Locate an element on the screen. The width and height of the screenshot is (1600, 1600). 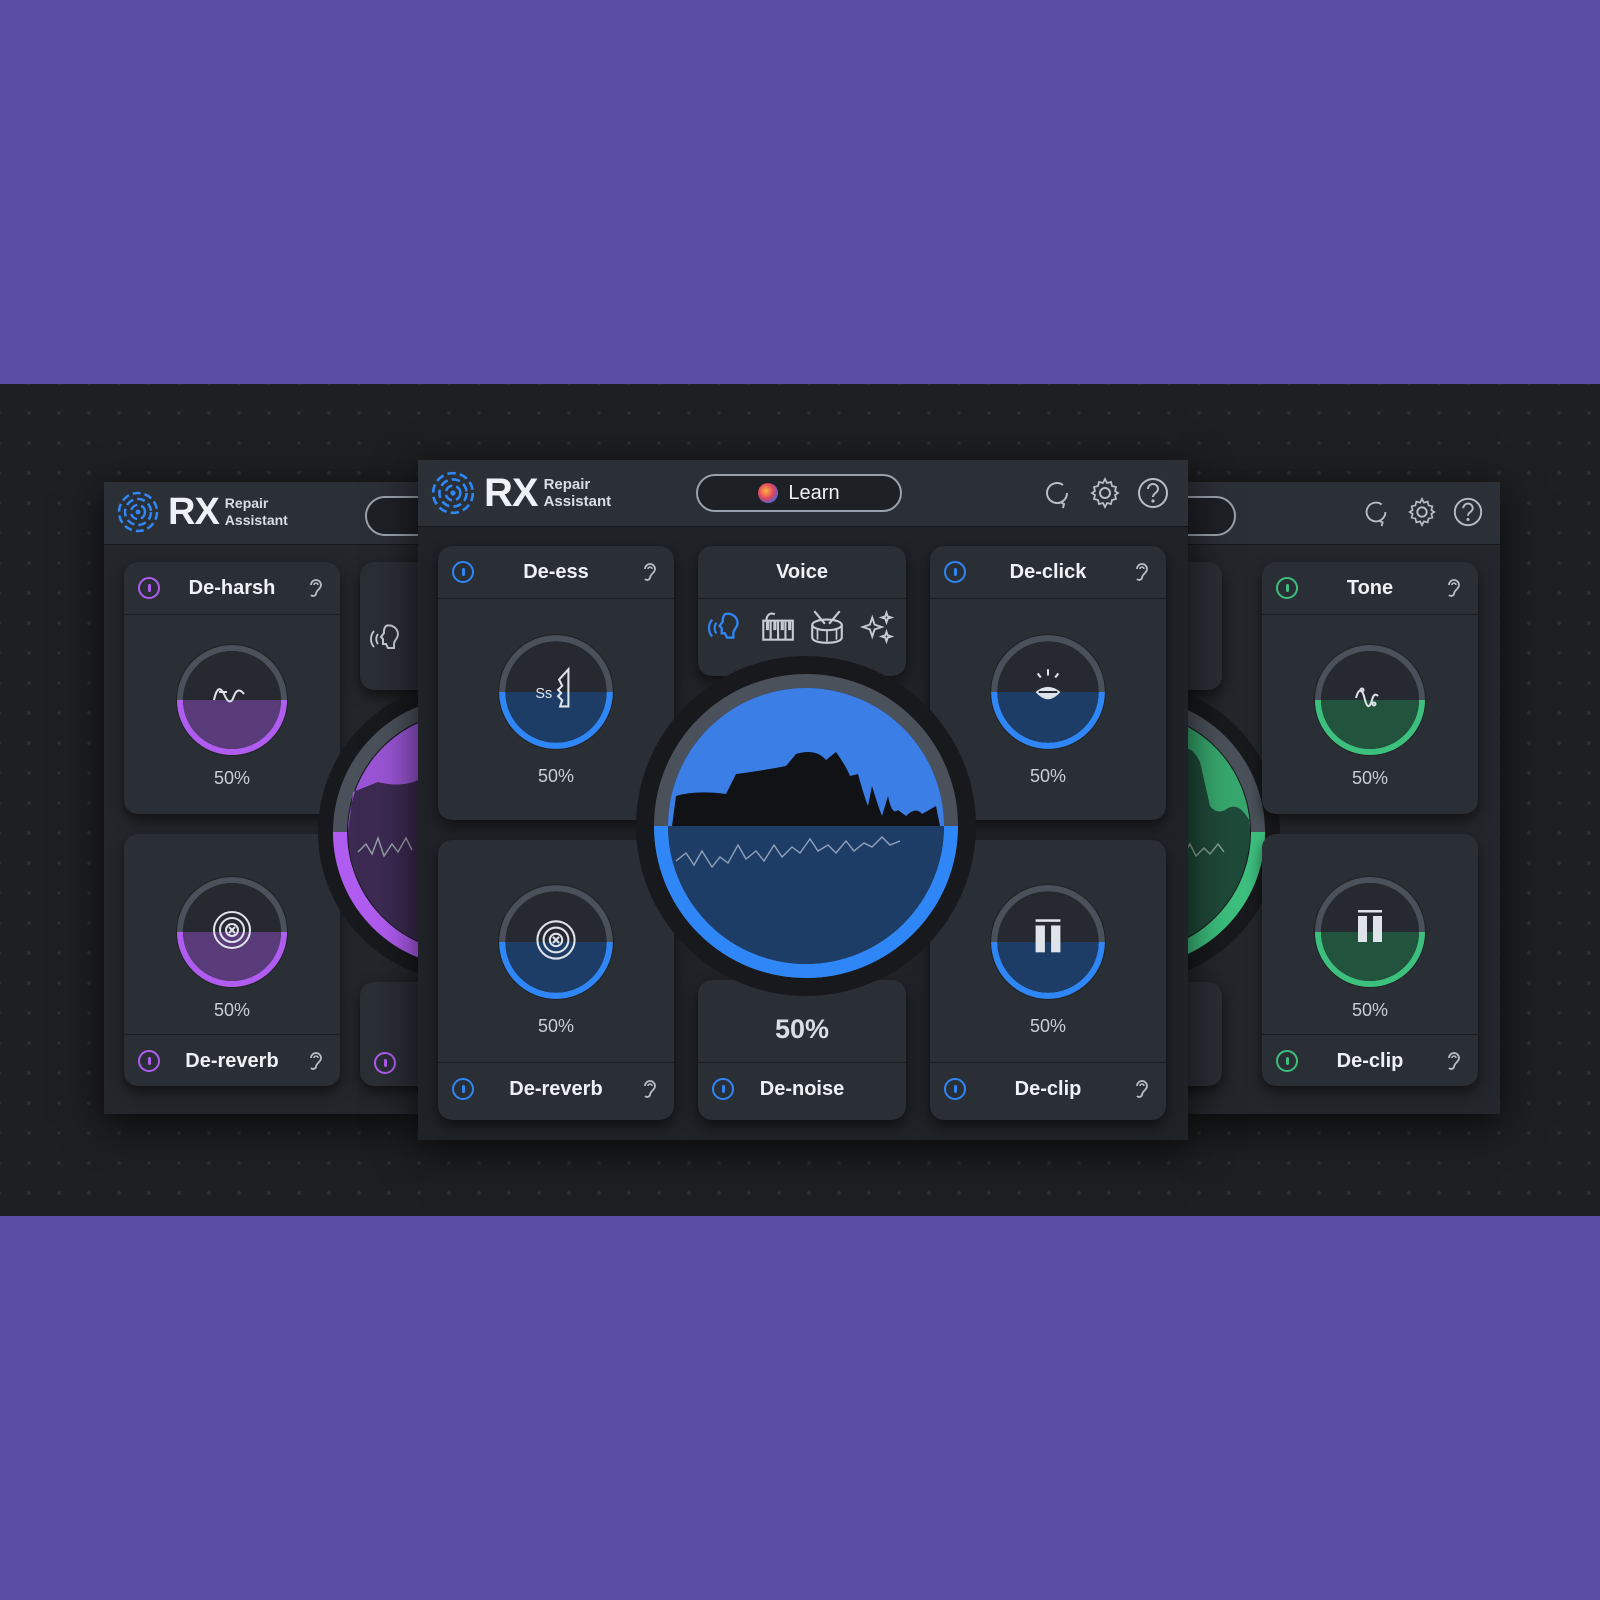
module-card-de-clip: 50% De-clip is located at coordinates (1370, 960).